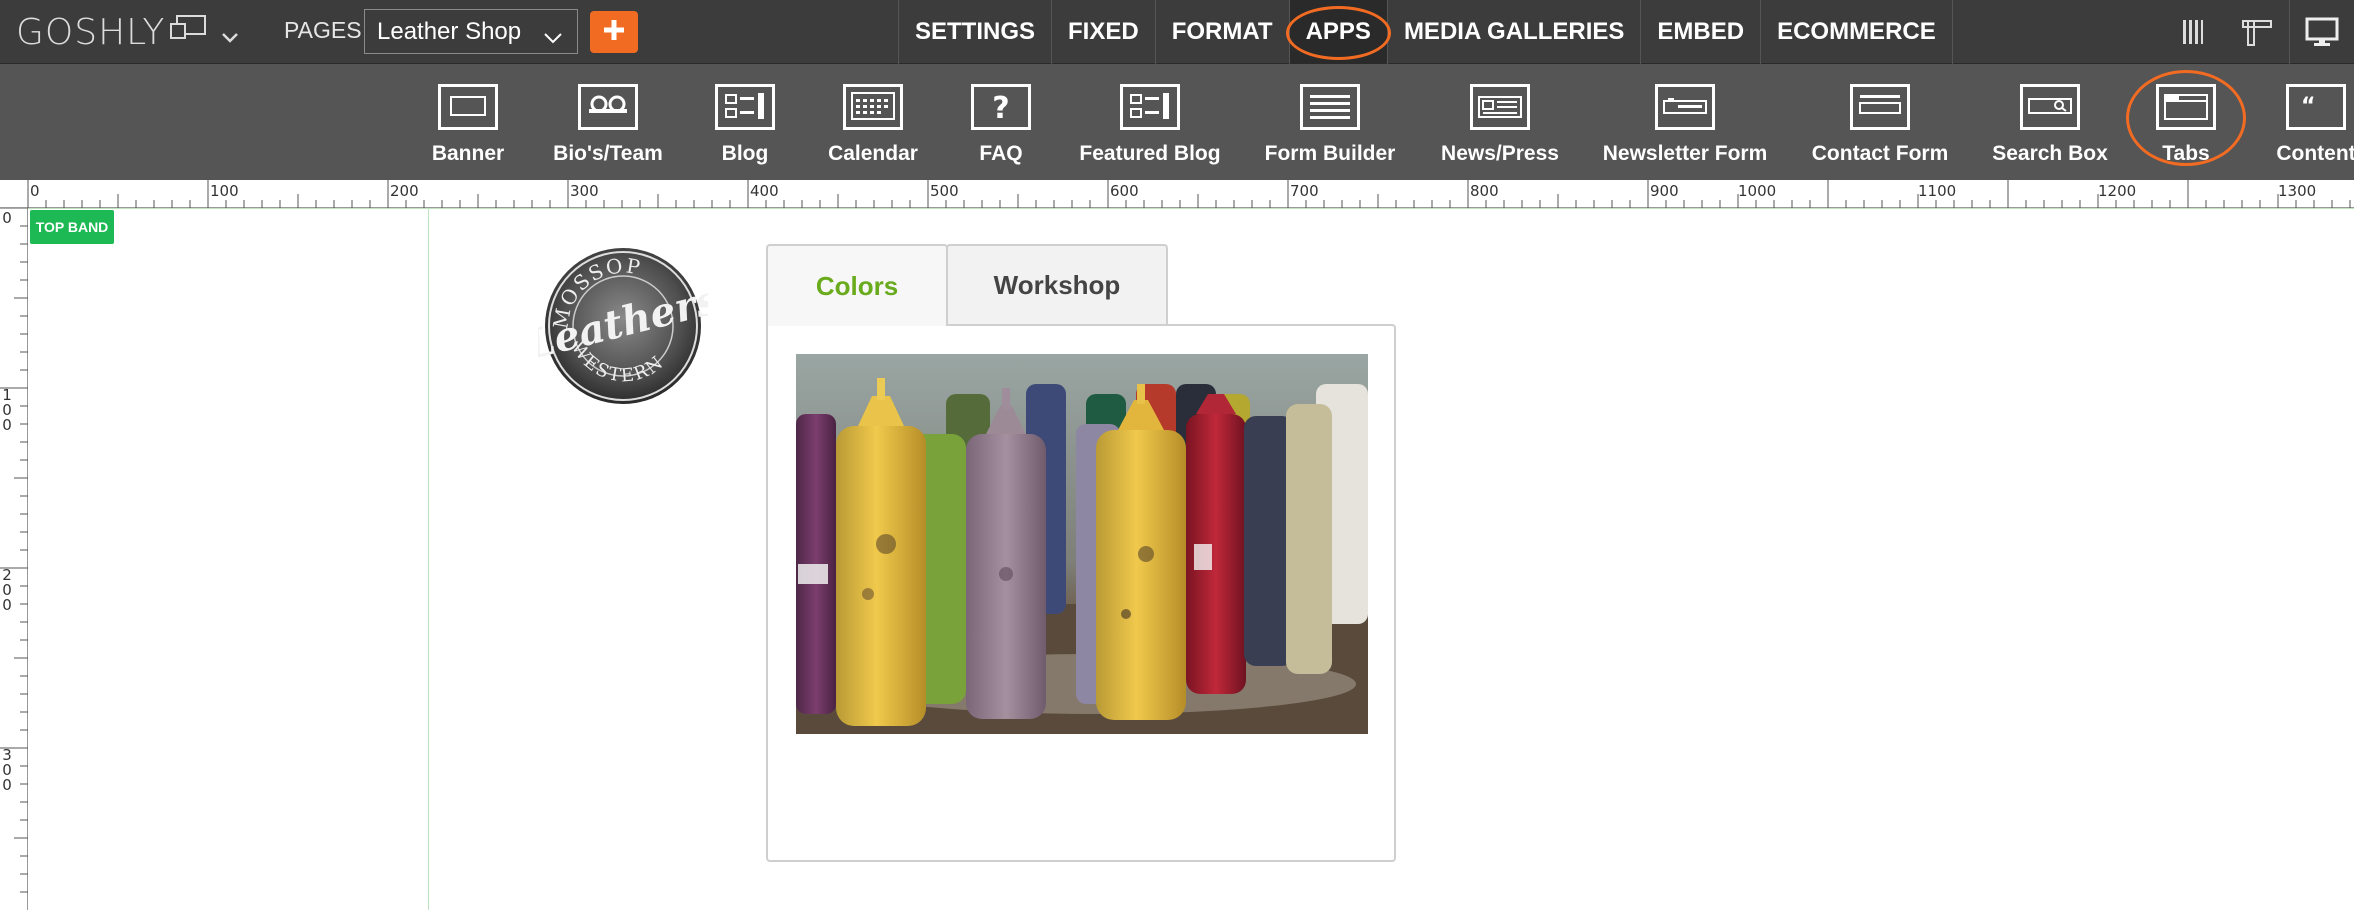 The image size is (2354, 910). What do you see at coordinates (2193, 32) in the screenshot?
I see `grid-columns-icon` at bounding box center [2193, 32].